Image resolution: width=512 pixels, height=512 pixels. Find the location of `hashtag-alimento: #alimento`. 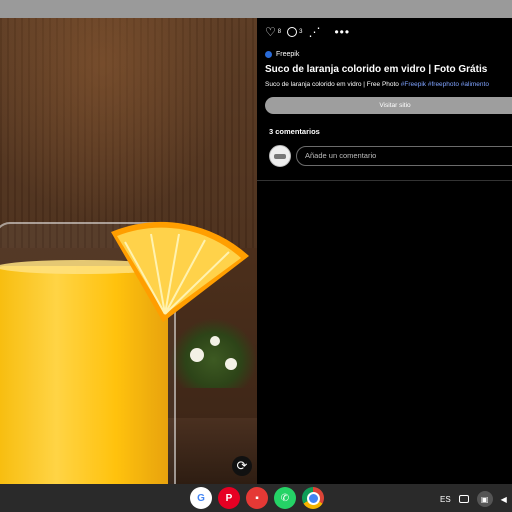

hashtag-alimento: #alimento is located at coordinates (475, 84).